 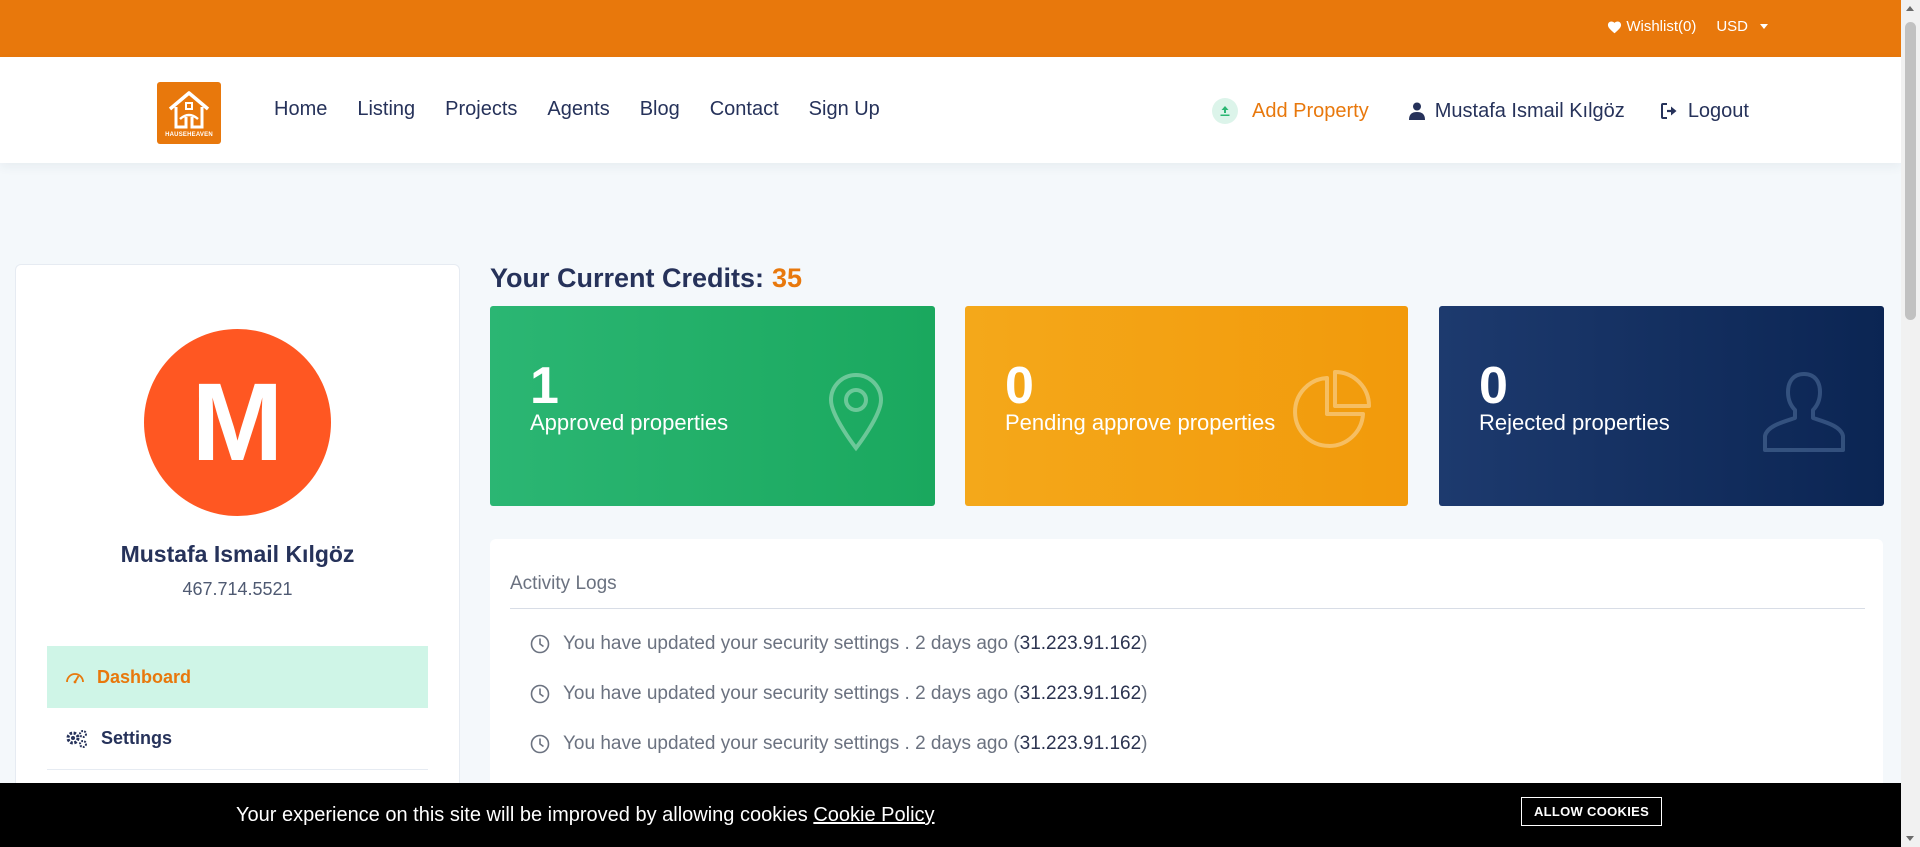 I want to click on stat-value: 1, so click(x=544, y=386).